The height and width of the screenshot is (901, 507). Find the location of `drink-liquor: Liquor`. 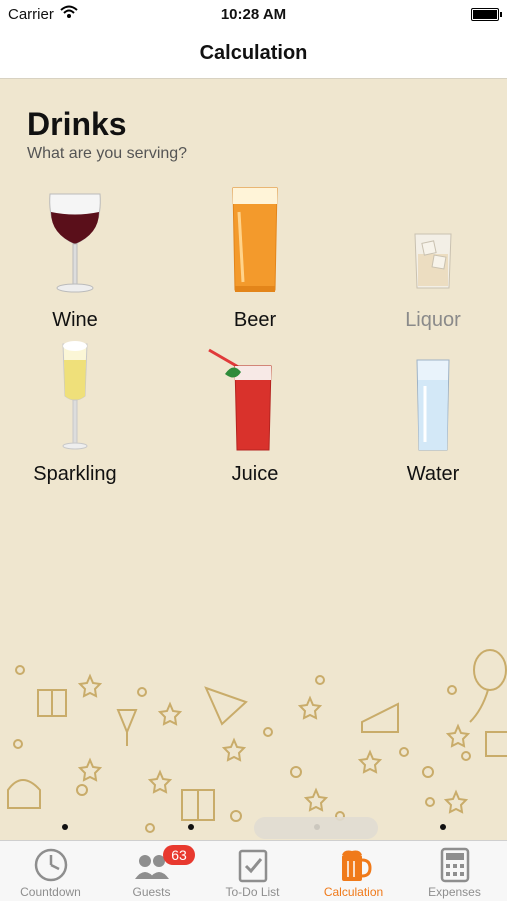

drink-liquor: Liquor is located at coordinates (433, 257).